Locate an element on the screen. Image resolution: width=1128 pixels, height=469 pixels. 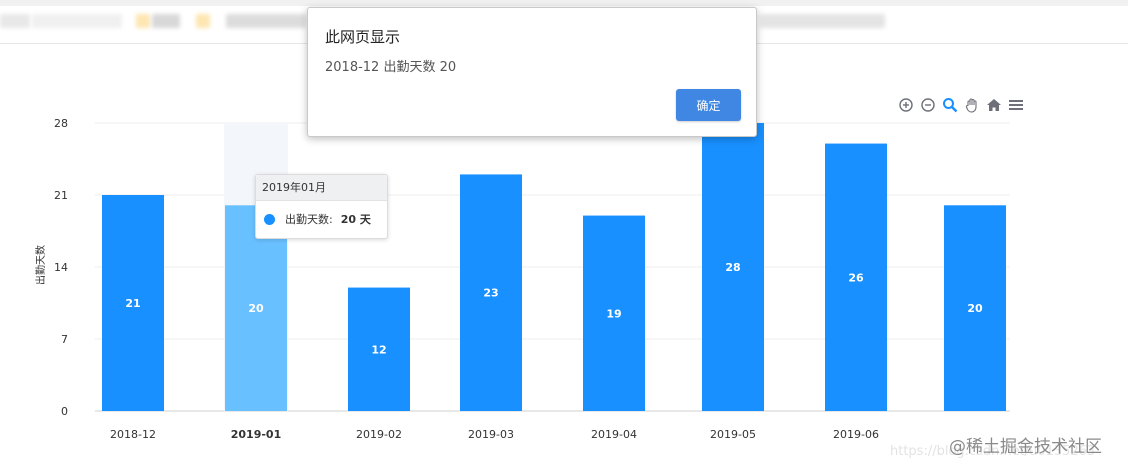
home-reset-icon is located at coordinates (994, 105).